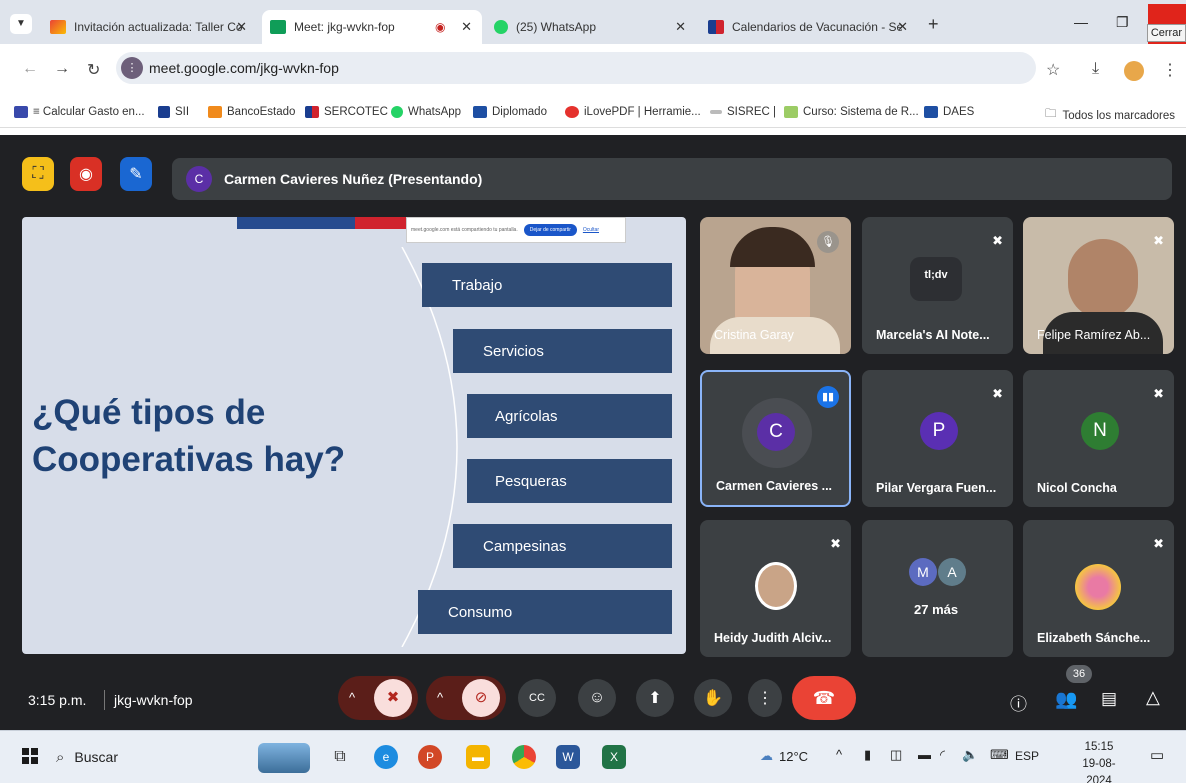 The height and width of the screenshot is (783, 1186). Describe the element at coordinates (480, 612) in the screenshot. I see `slide-item-label: Consumo` at that location.